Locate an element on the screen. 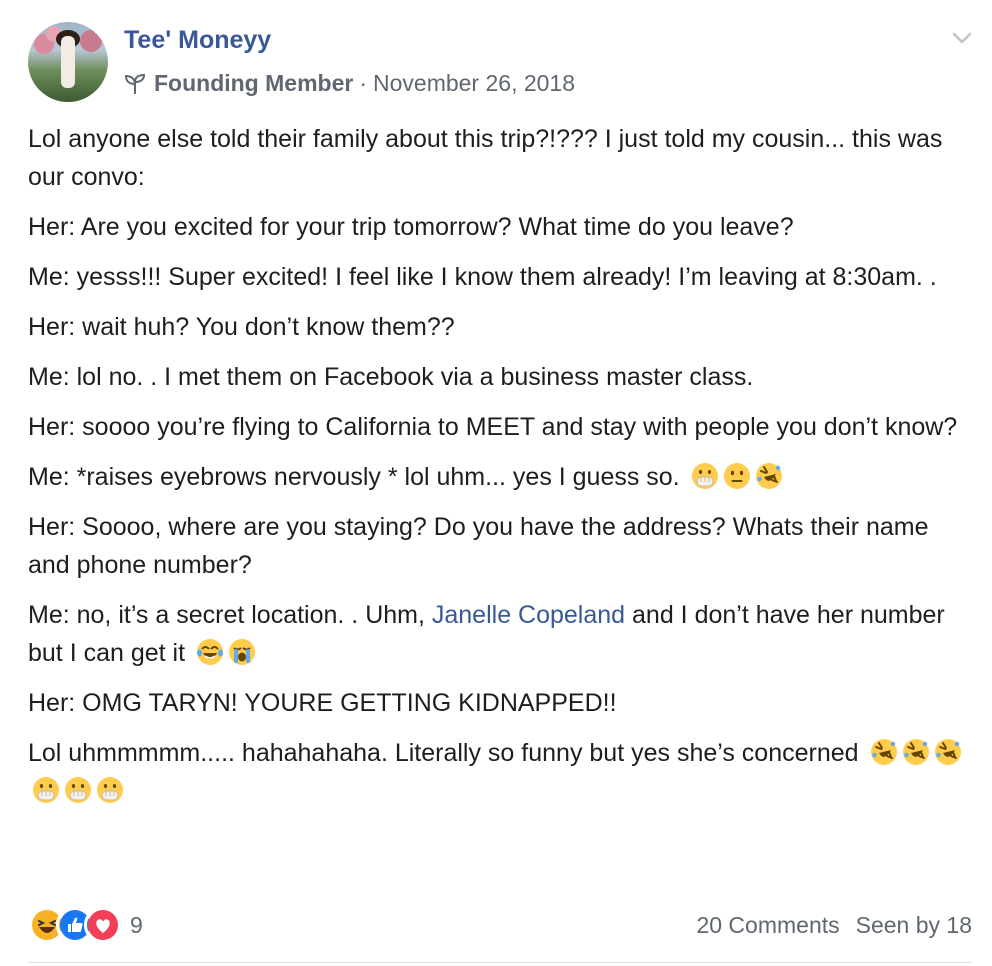 The height and width of the screenshot is (966, 992). post-stats: 20 Comments Seen by 18 is located at coordinates (834, 925).